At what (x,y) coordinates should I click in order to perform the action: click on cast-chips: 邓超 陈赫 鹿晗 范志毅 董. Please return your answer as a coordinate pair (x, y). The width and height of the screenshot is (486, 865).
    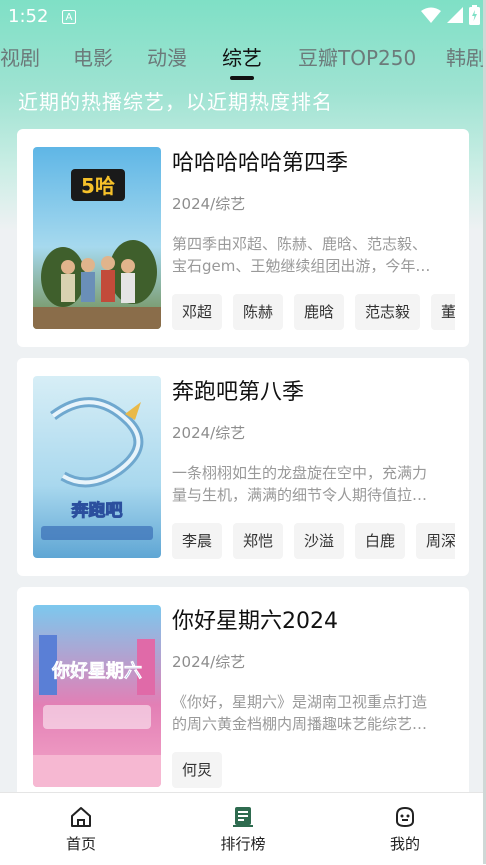
    Looking at the image, I should click on (313, 313).